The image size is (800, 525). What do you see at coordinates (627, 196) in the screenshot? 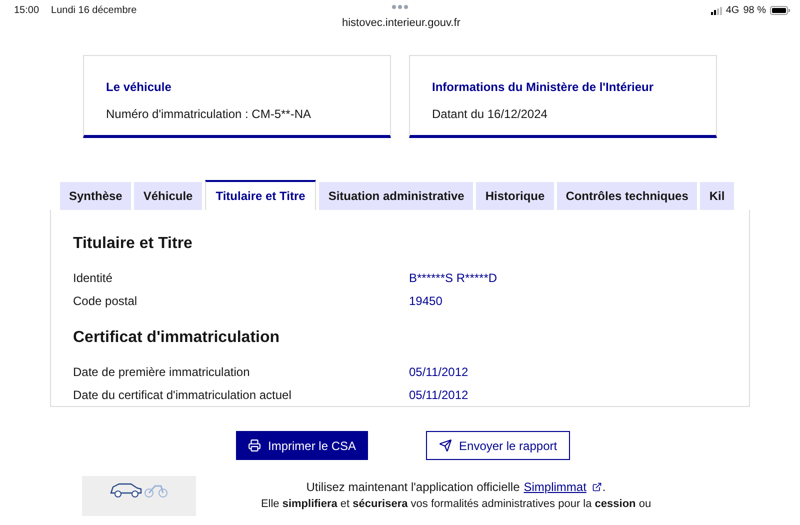
I see `tab: Contrôles techniques` at bounding box center [627, 196].